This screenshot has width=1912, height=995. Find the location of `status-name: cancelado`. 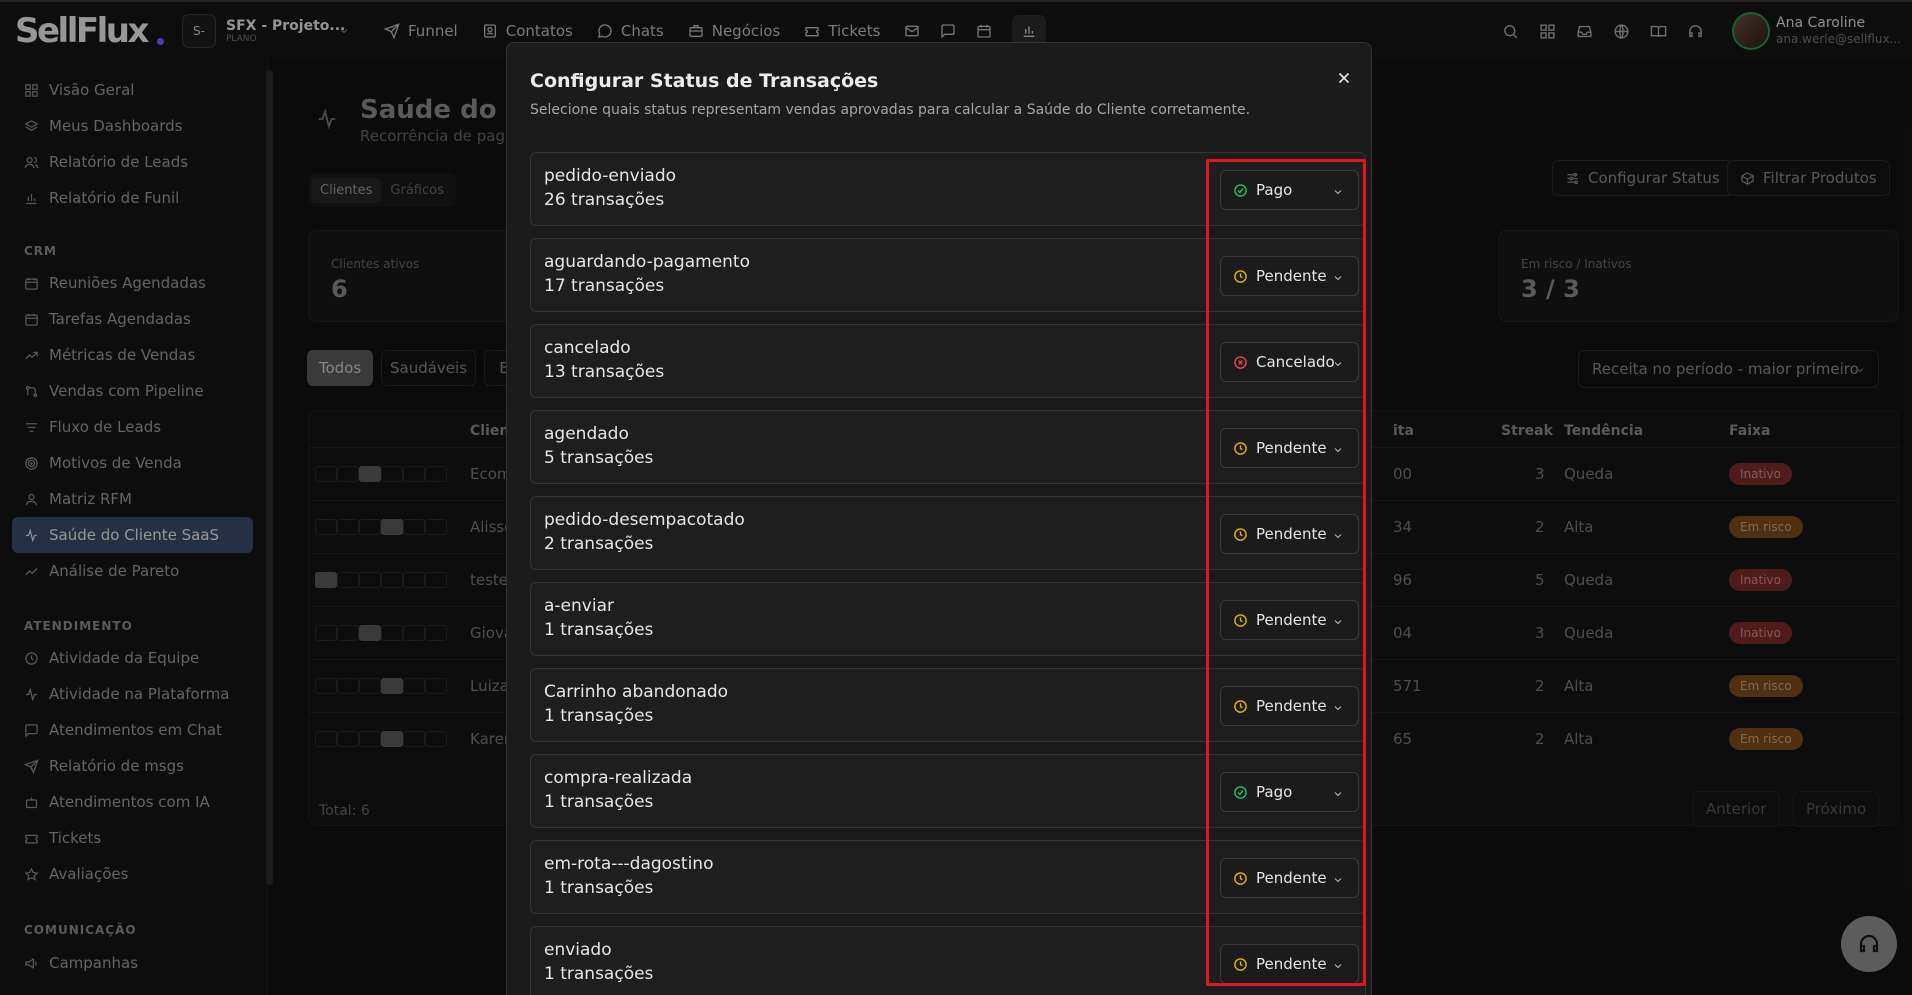

status-name: cancelado is located at coordinates (587, 348).